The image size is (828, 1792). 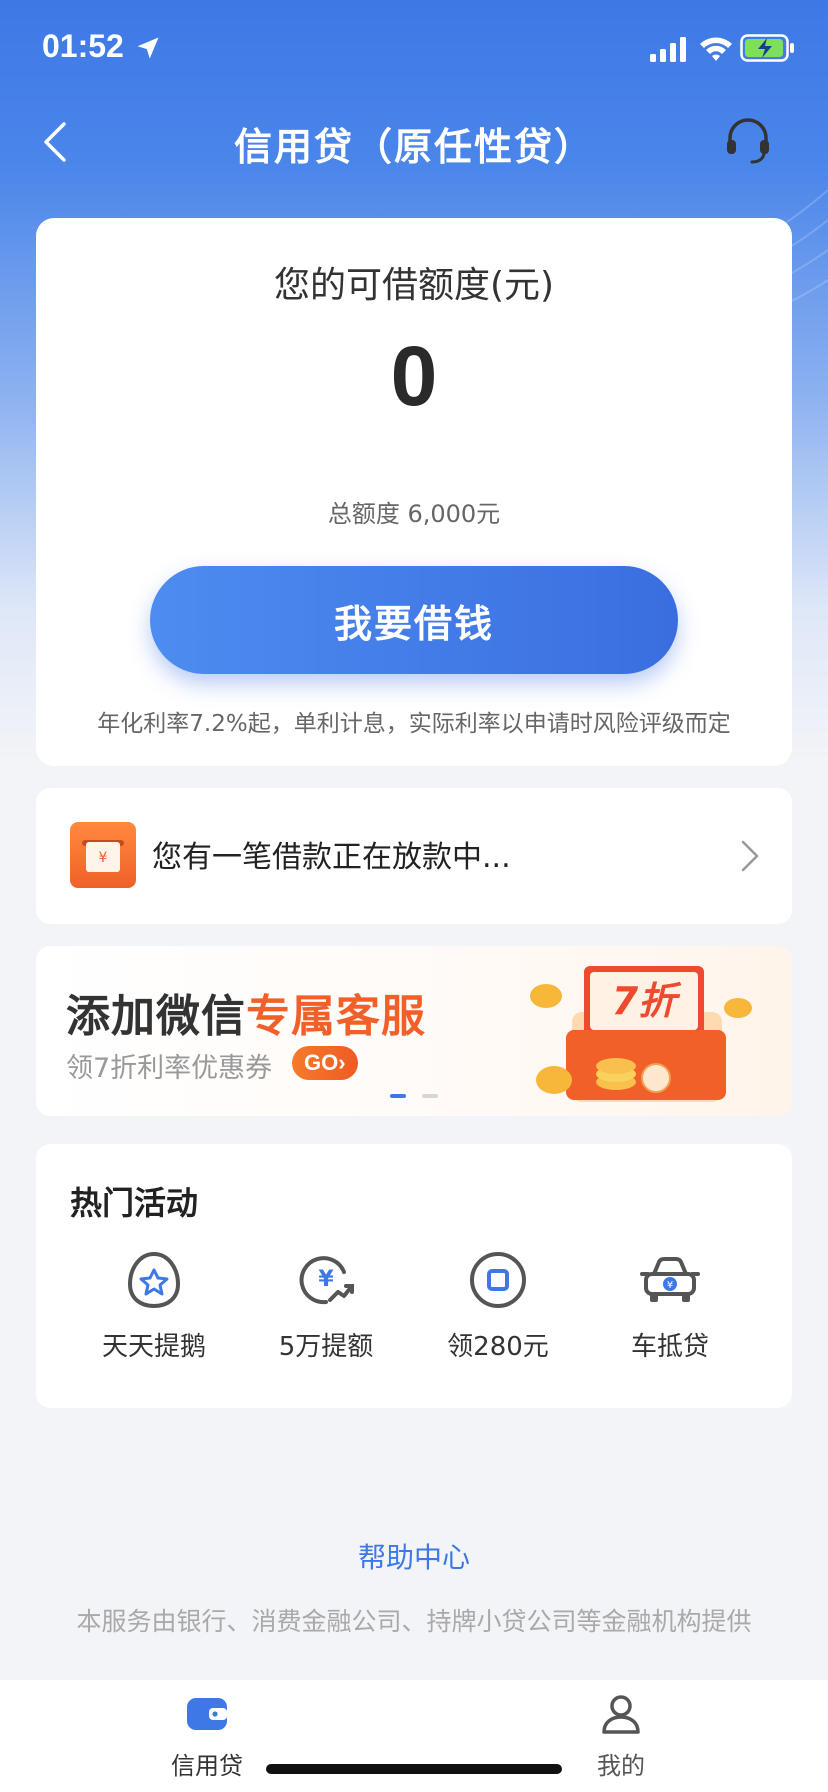 I want to click on wallet-icon, so click(x=207, y=1714).